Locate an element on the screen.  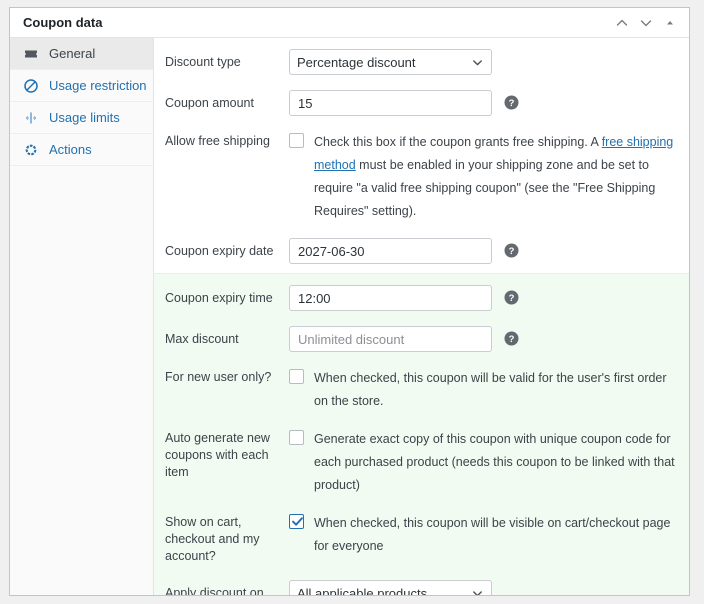
auto-generate-coupons-label: Auto generate new coupons with each item is located at coordinates (217, 455).